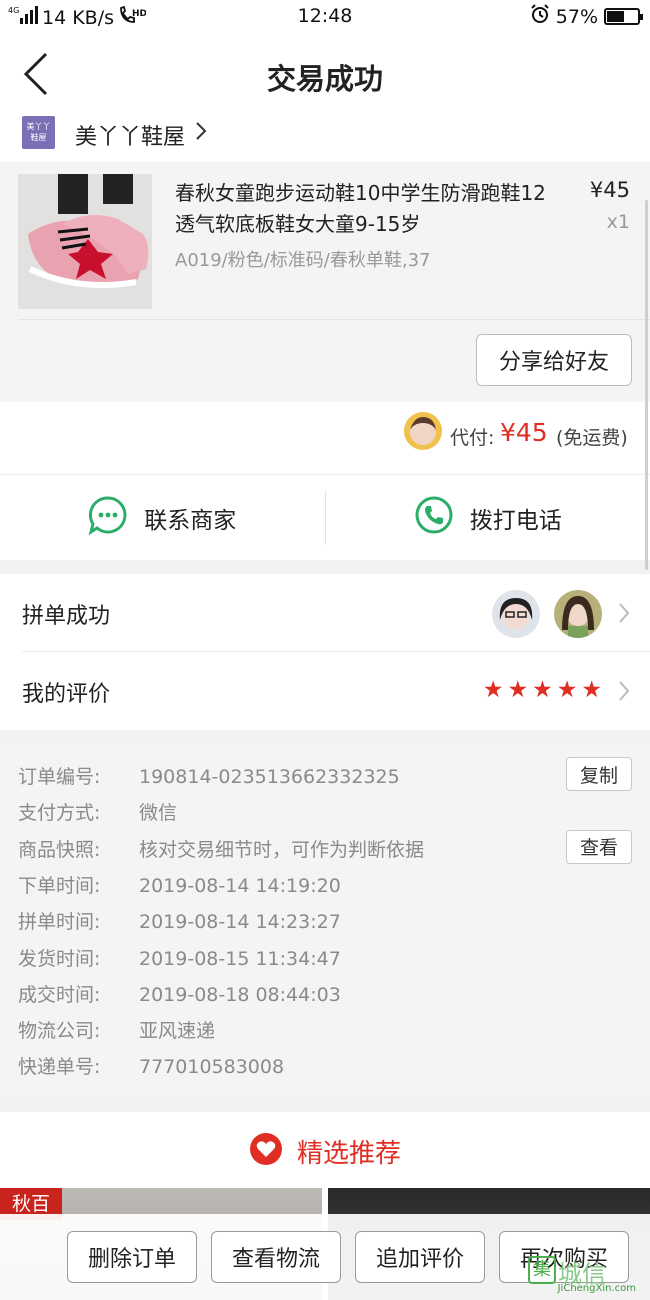 This screenshot has width=650, height=1300. Describe the element at coordinates (282, 849) in the screenshot. I see `order-info-value: 核对交易细节时，可作为判断依据` at that location.